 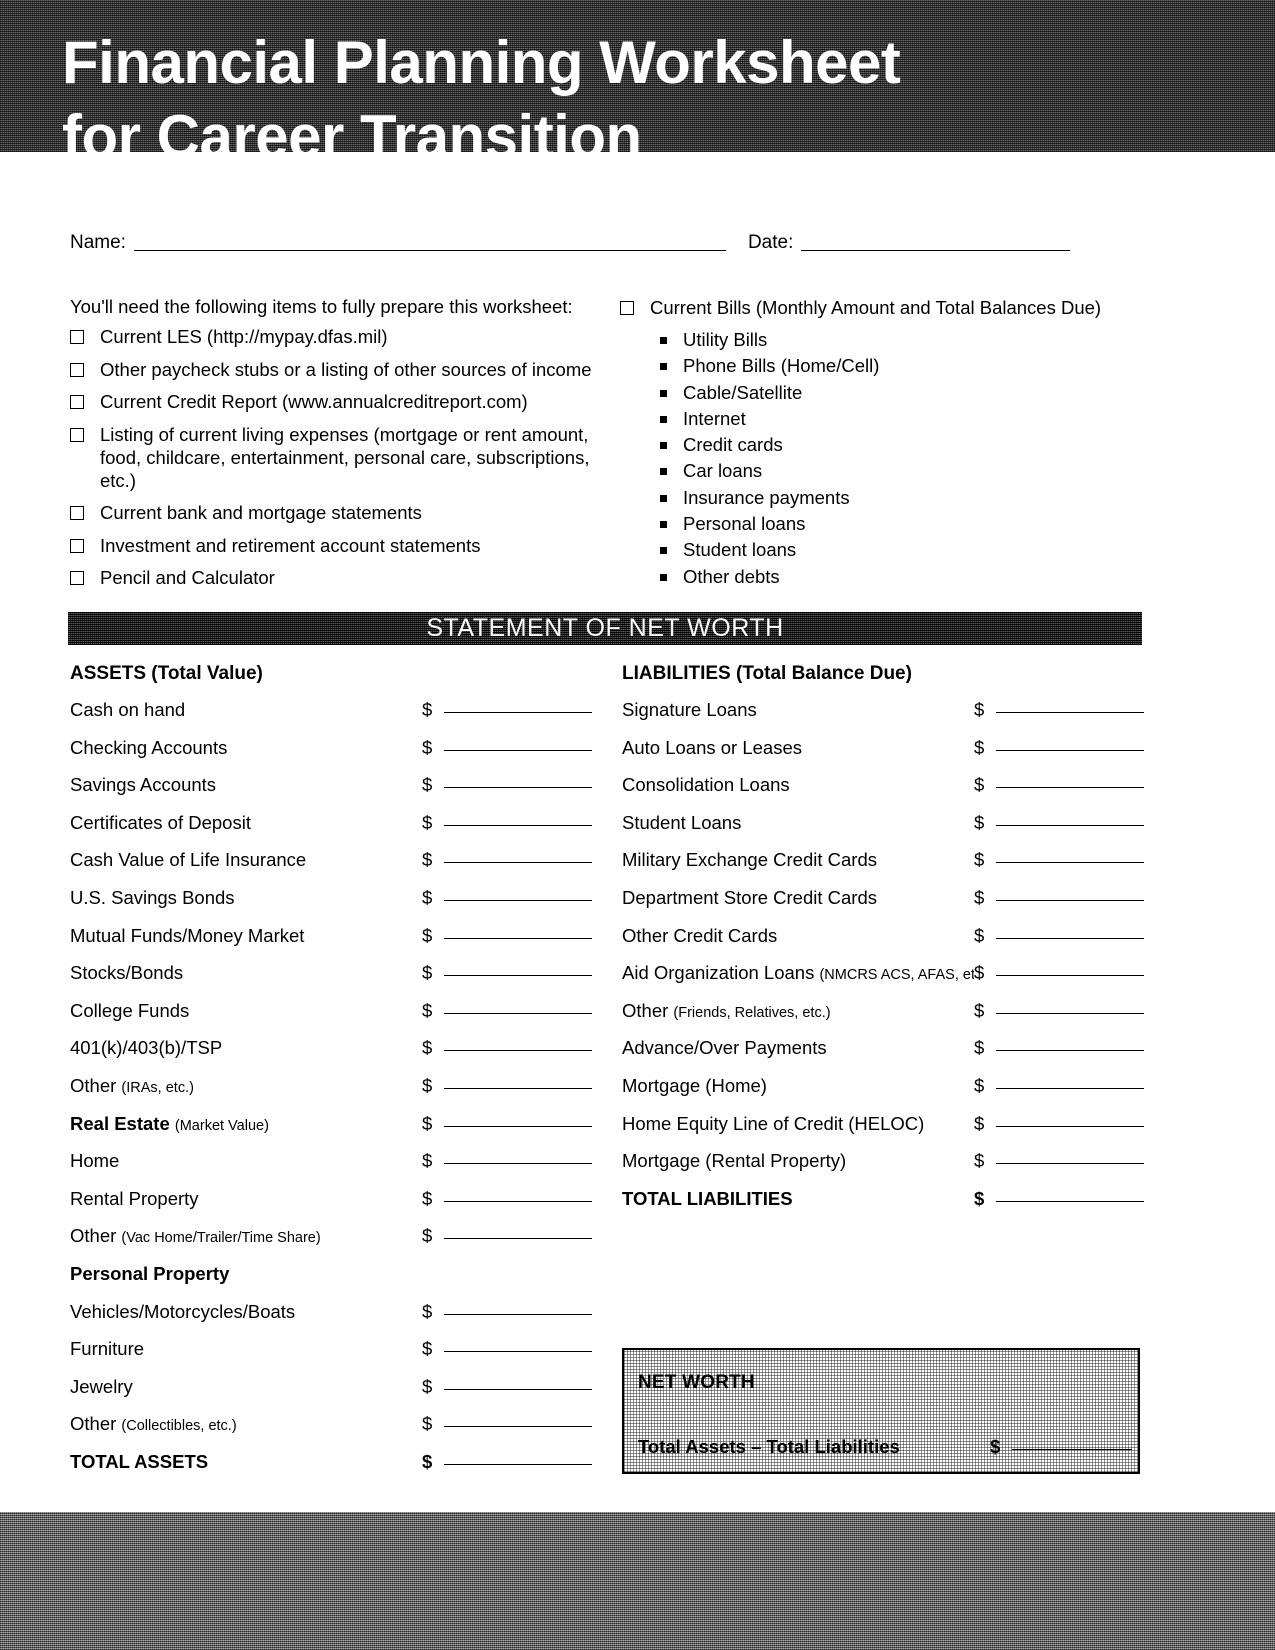 What do you see at coordinates (96, 1424) in the screenshot?
I see `money-row-label-main: Other` at bounding box center [96, 1424].